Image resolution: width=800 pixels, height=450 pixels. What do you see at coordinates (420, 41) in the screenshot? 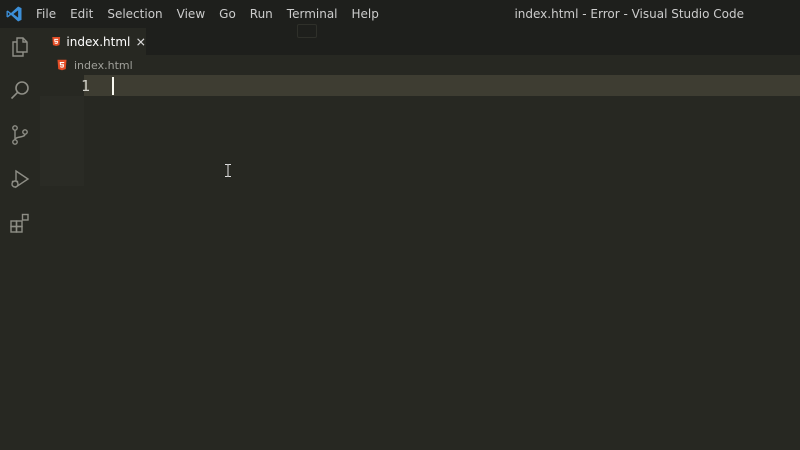
I see `editor-tab-bar: index.html` at bounding box center [420, 41].